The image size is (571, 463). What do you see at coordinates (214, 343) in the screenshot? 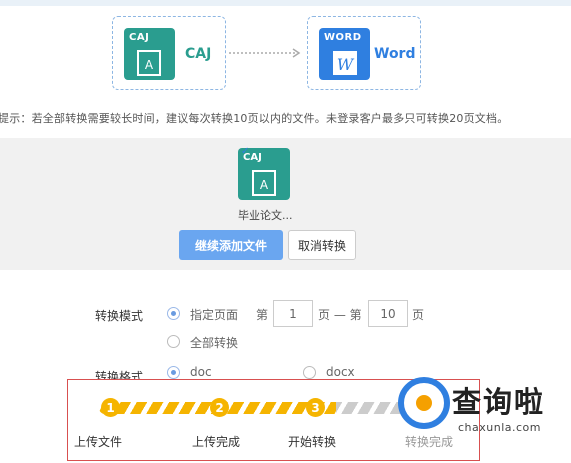
I see `option-all-label: 全部转换` at bounding box center [214, 343].